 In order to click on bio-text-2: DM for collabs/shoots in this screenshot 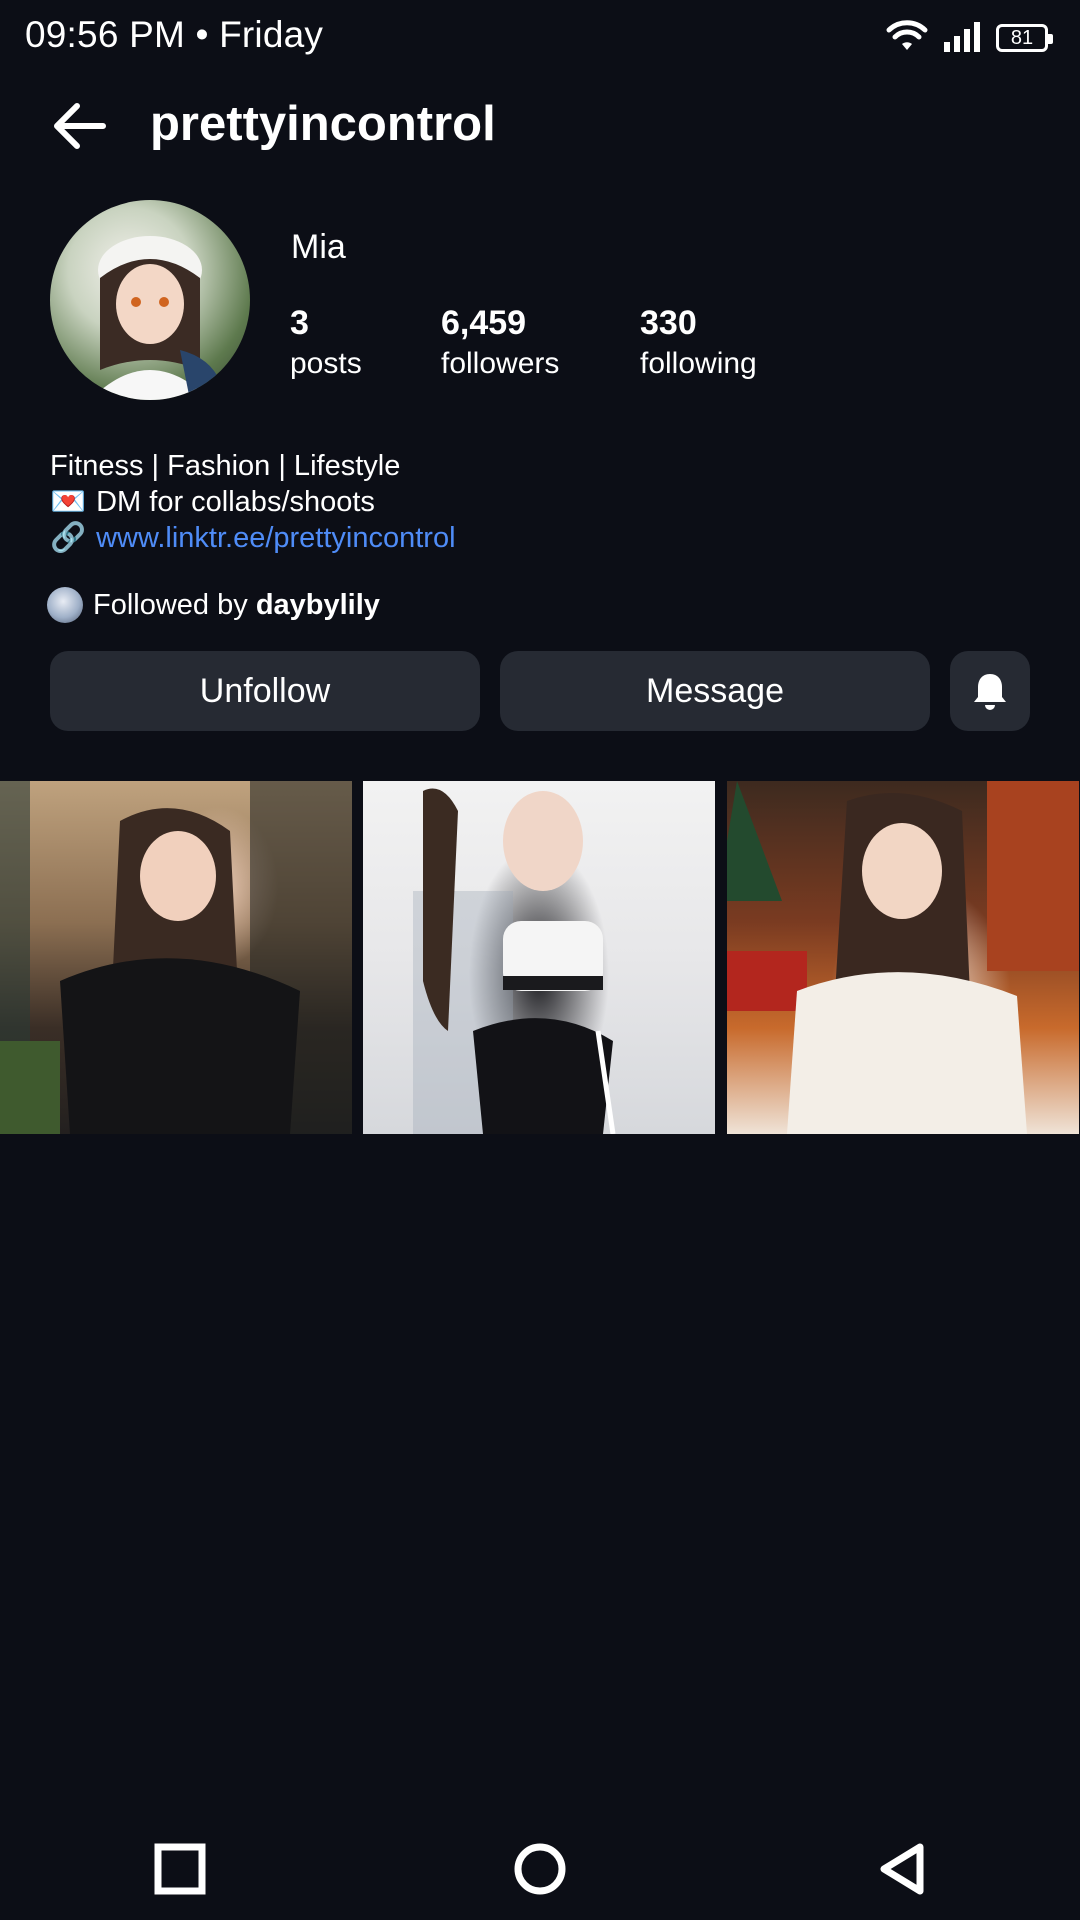, I will do `click(235, 502)`.